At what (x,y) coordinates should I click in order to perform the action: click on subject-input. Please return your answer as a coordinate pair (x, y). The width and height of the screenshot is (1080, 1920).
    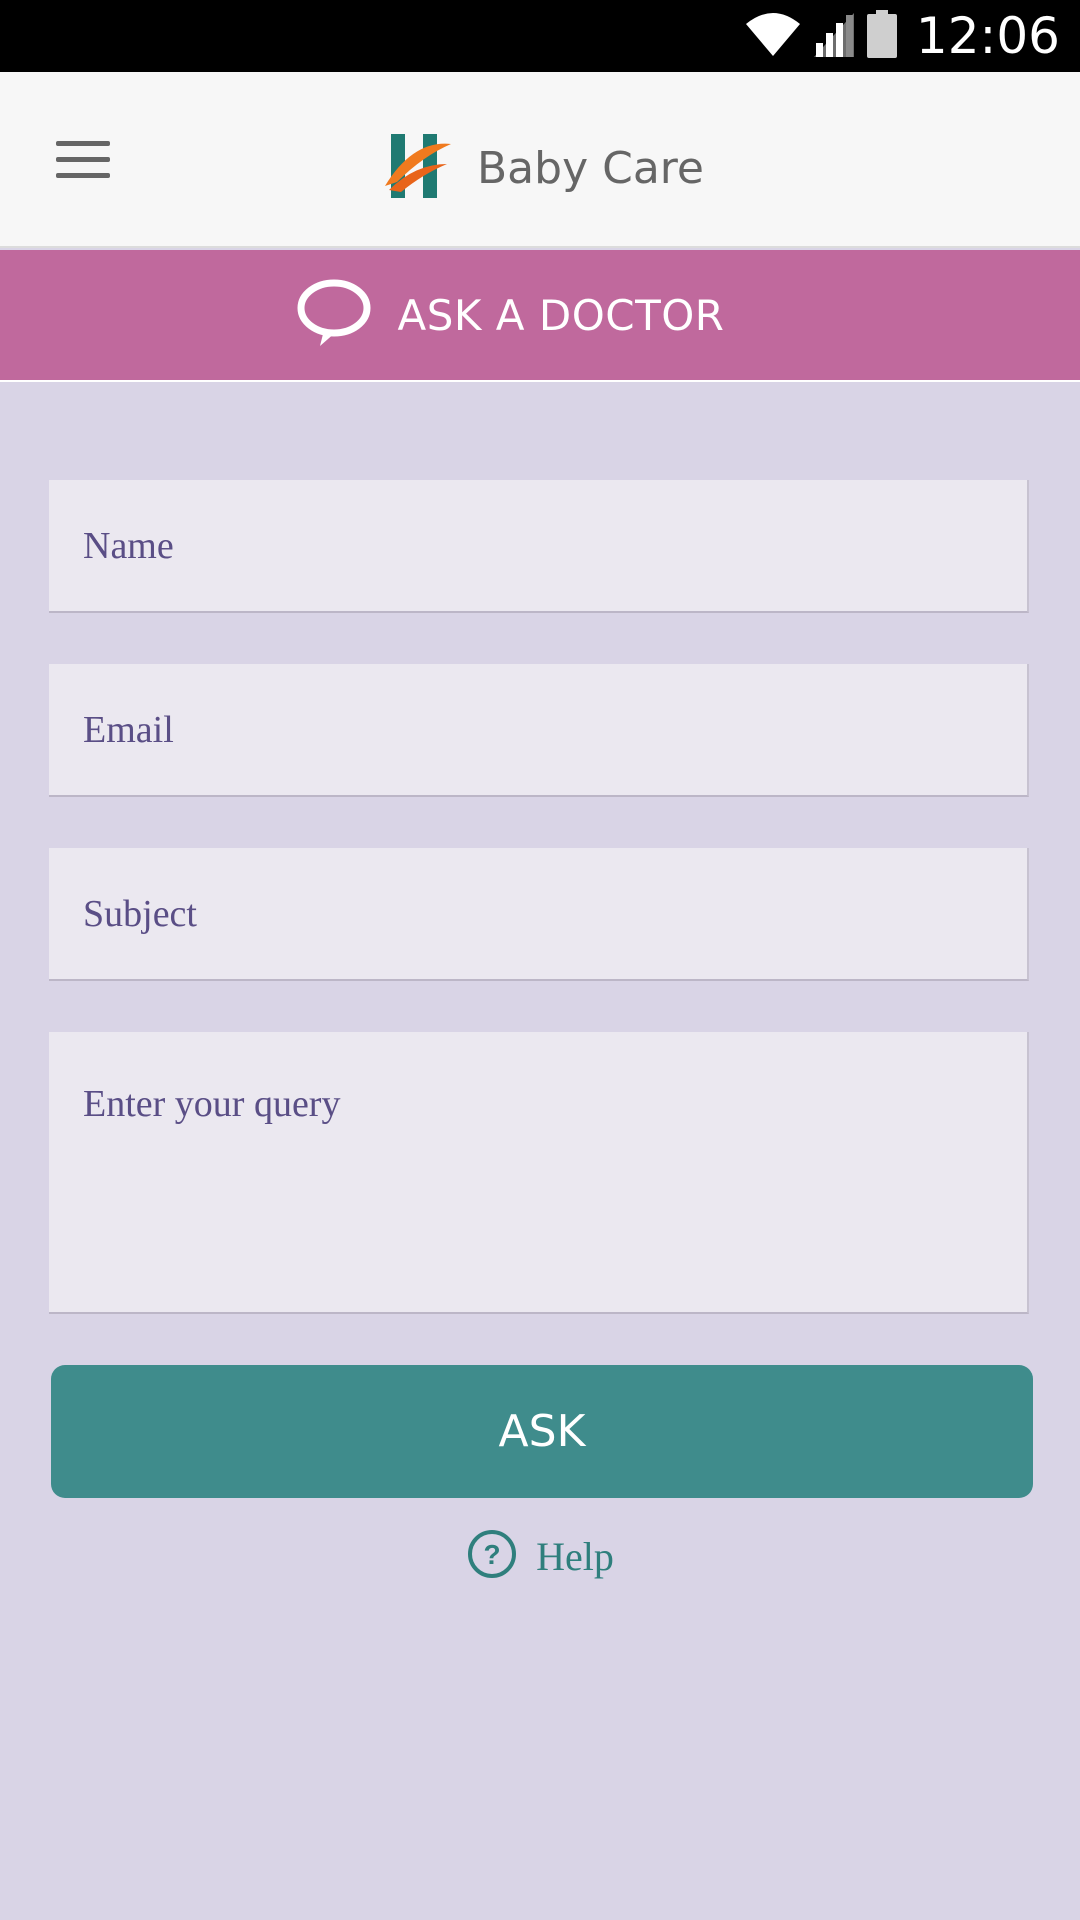
    Looking at the image, I should click on (539, 914).